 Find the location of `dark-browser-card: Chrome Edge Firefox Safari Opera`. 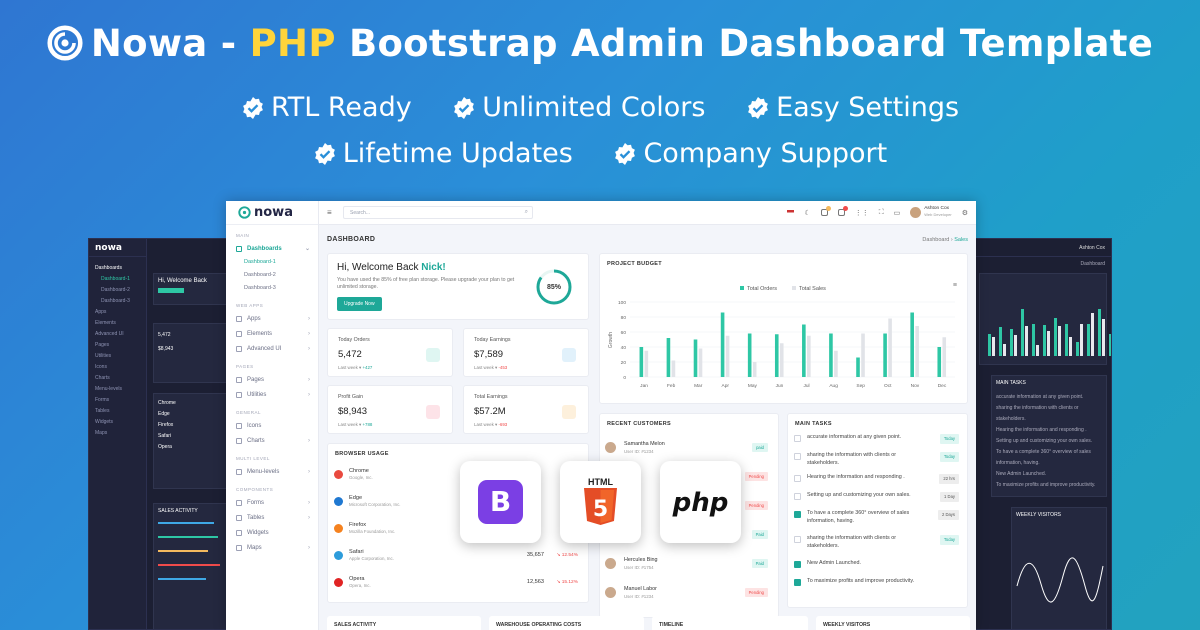

dark-browser-card: Chrome Edge Firefox Safari Opera is located at coordinates (192, 441).